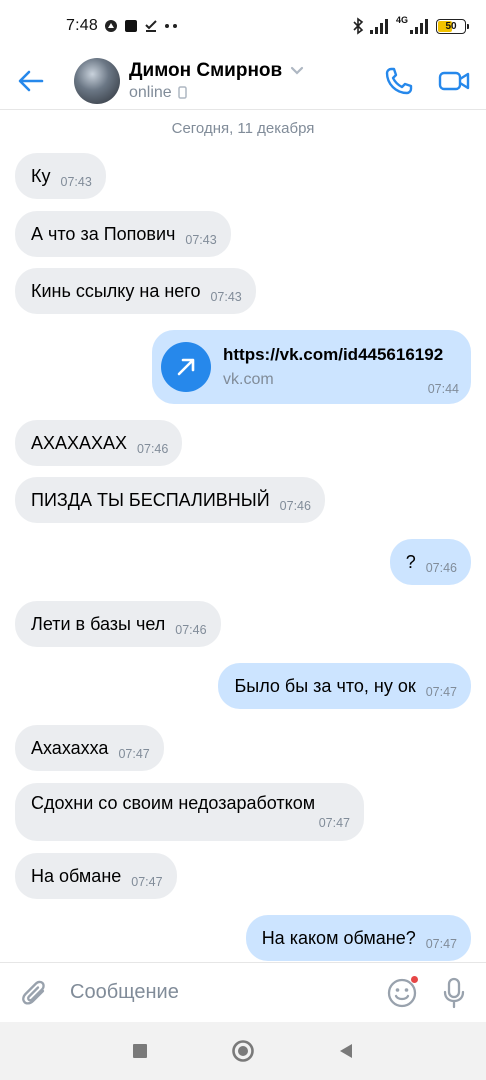  I want to click on chat-header: Димон Смирнов online, so click(243, 81).